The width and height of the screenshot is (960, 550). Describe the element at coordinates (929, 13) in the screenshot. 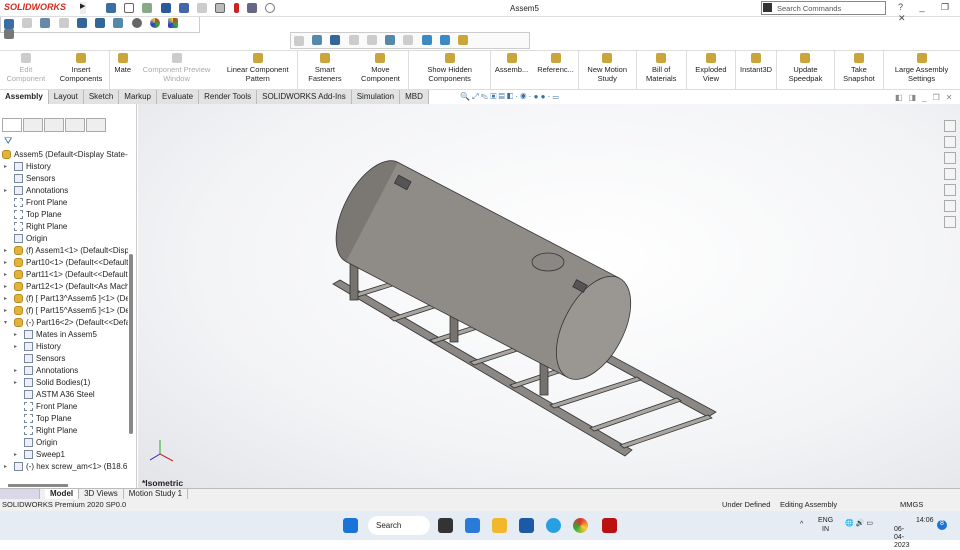

I see `window-controls: ? _ ❐ ✕` at that location.